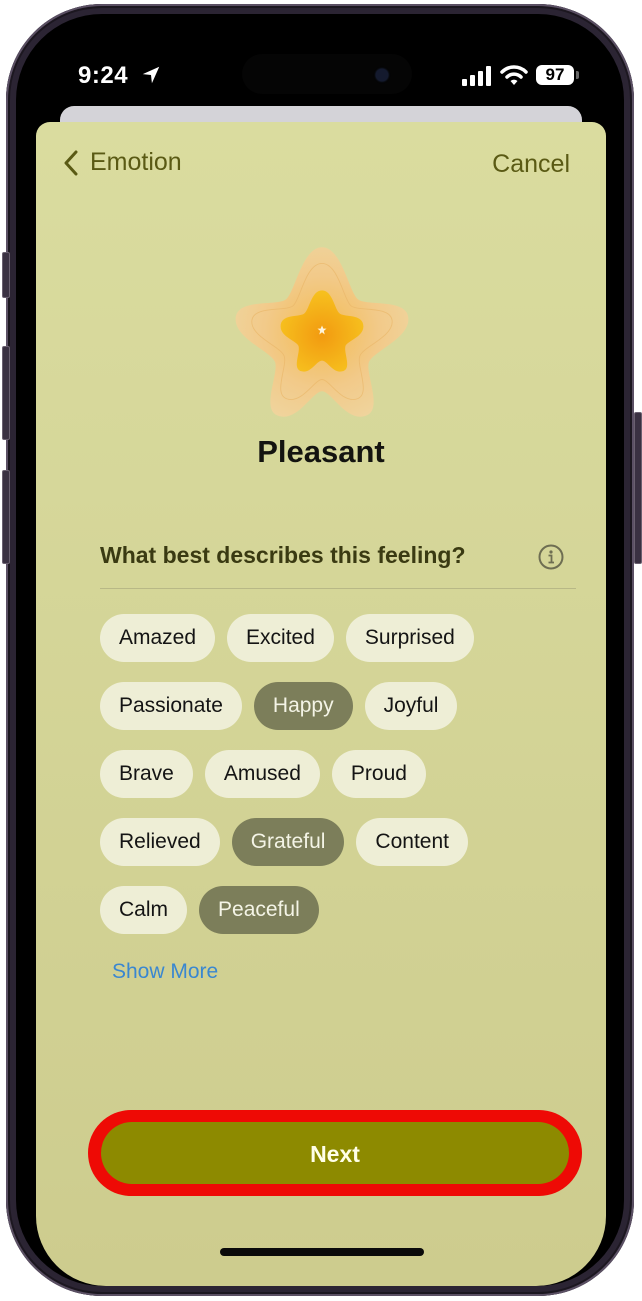  Describe the element at coordinates (136, 162) in the screenshot. I see `back-button-label: Emotion` at that location.